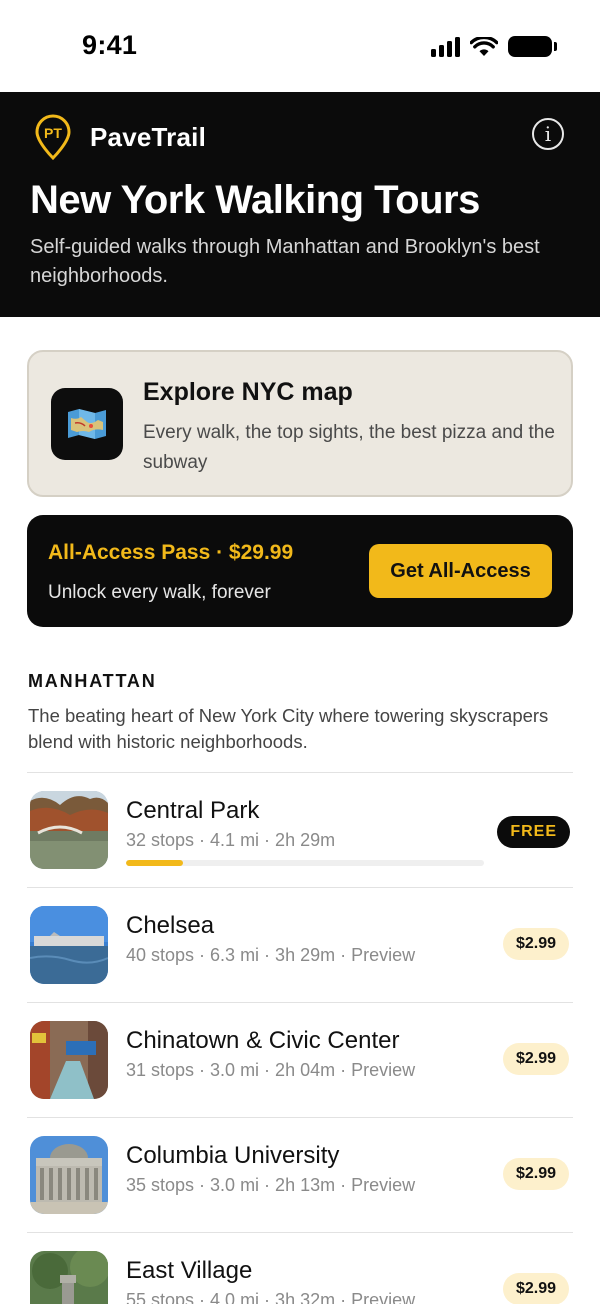  I want to click on info-button: i, so click(548, 134).